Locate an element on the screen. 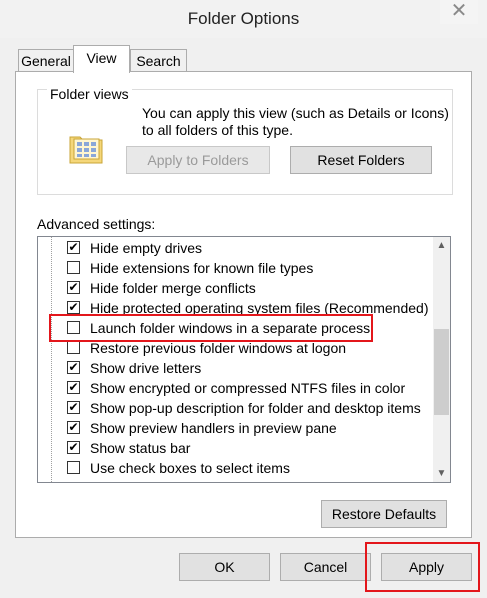  list-item-label: Show status bar is located at coordinates (140, 448).